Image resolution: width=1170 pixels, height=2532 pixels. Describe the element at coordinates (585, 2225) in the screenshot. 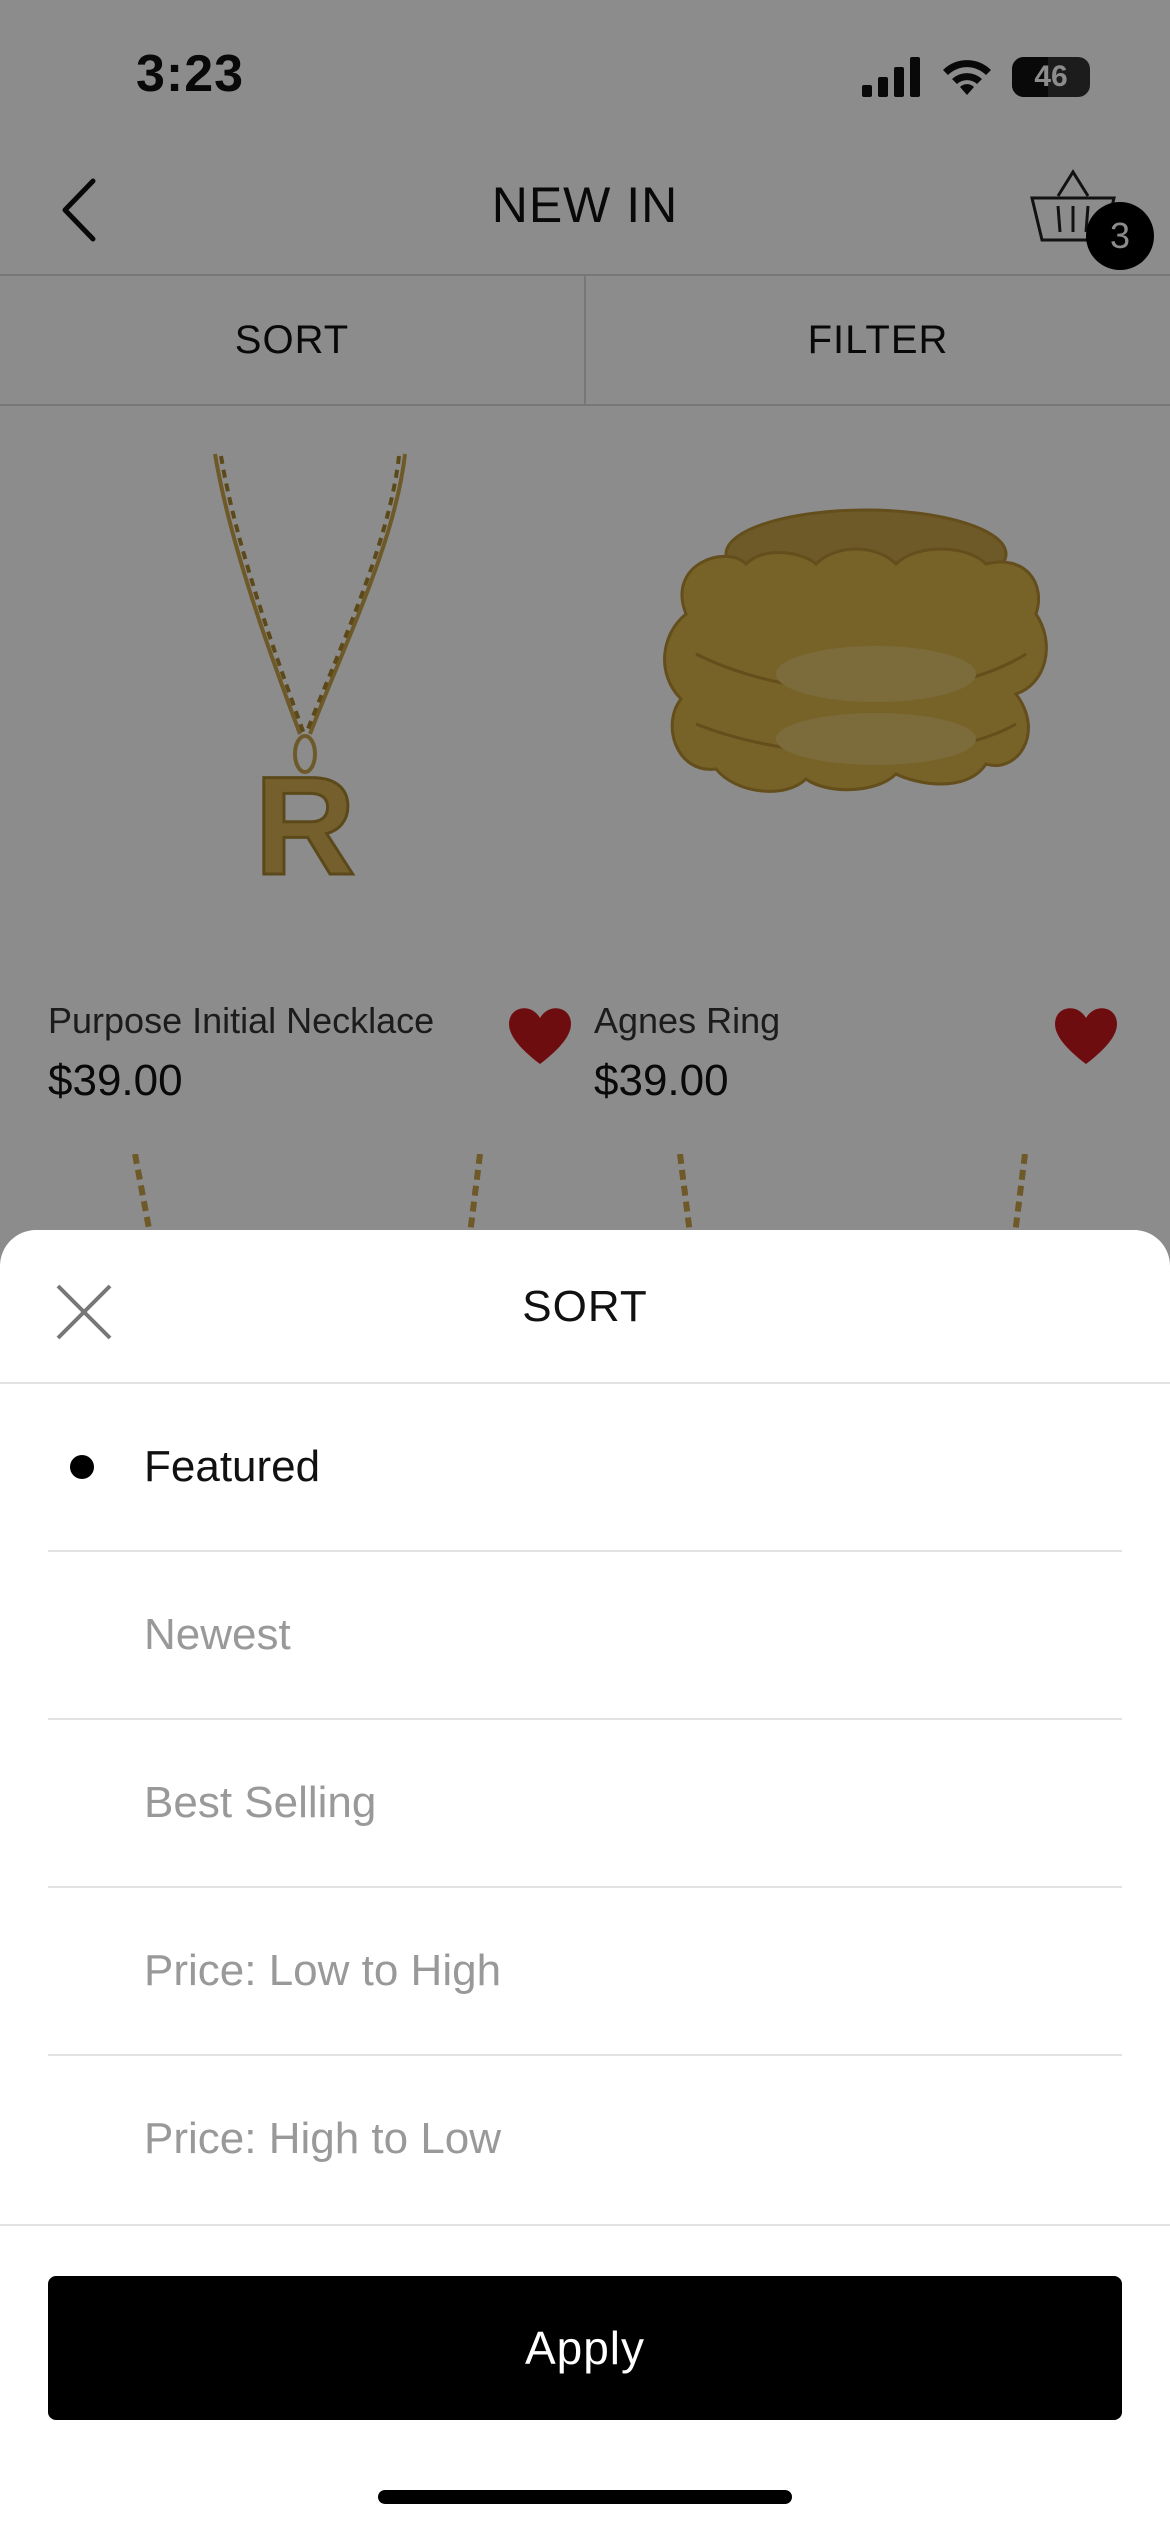

I see `divider` at that location.